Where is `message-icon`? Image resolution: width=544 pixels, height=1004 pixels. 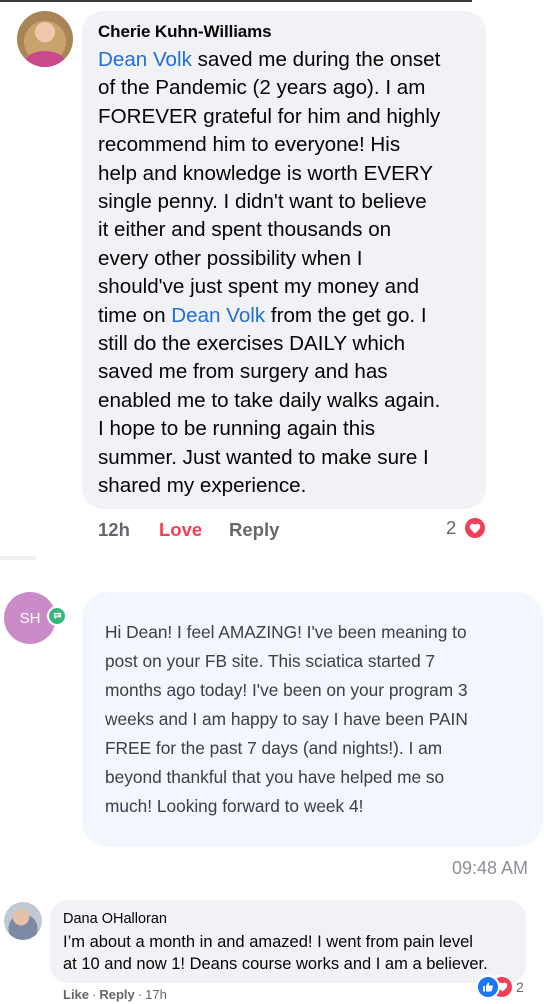
message-icon is located at coordinates (57, 616).